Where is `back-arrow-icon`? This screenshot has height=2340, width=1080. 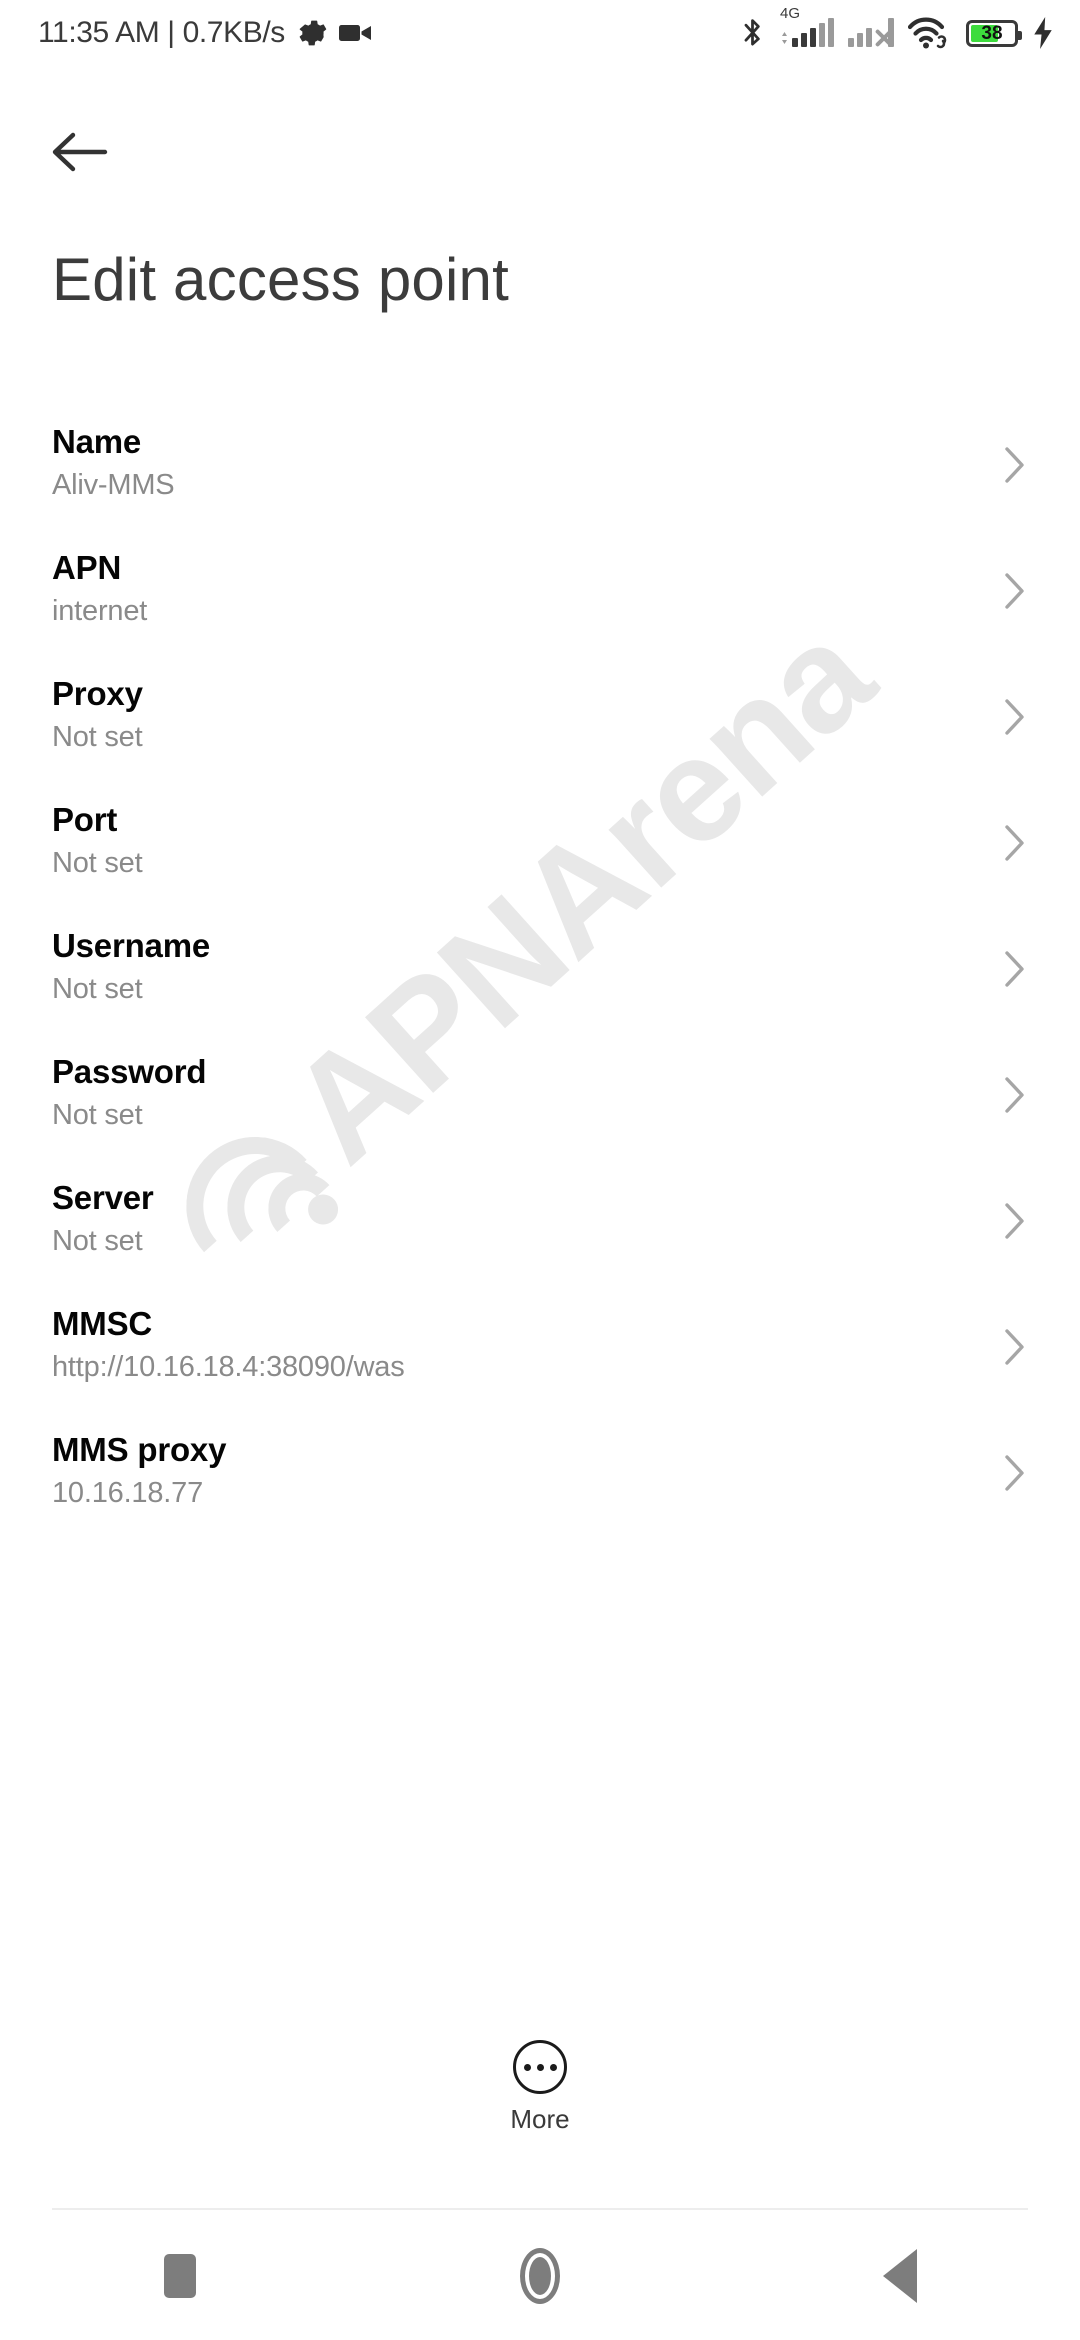 back-arrow-icon is located at coordinates (80, 152).